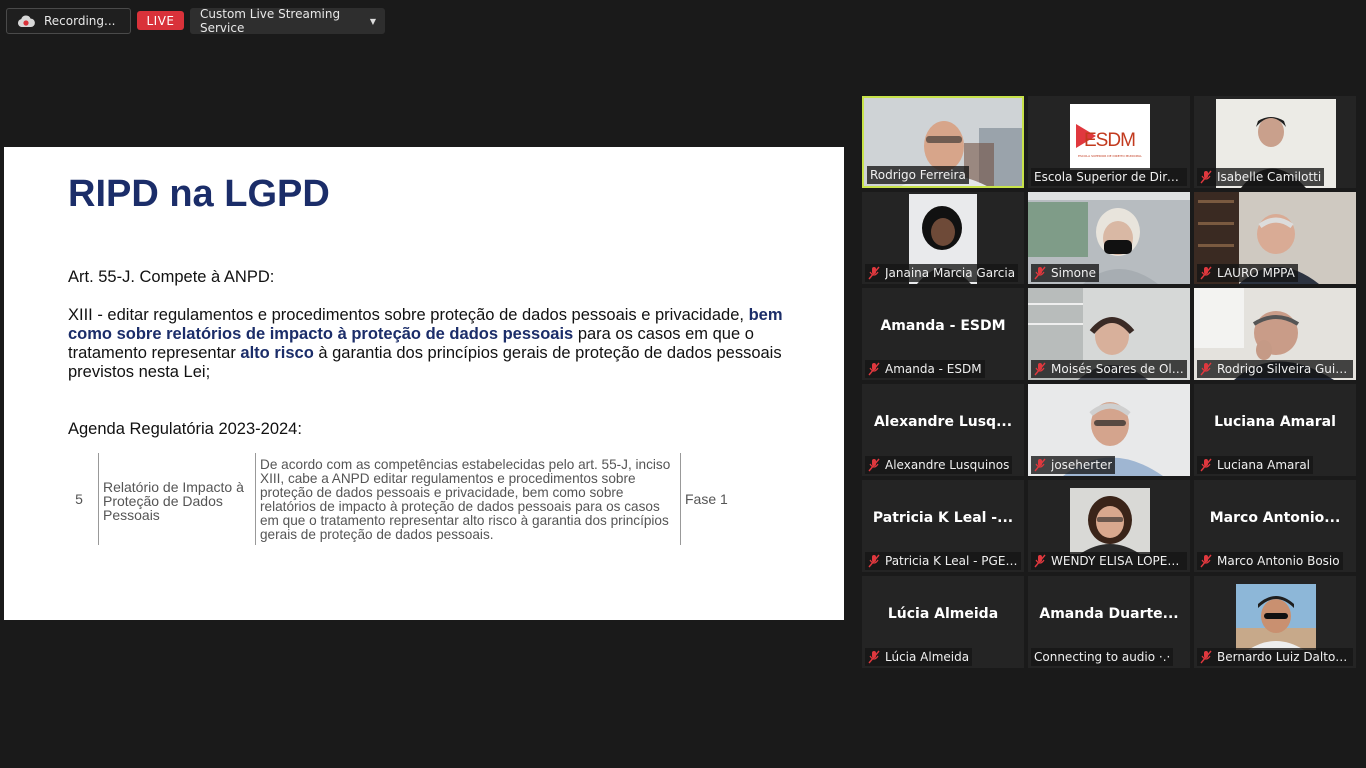 The height and width of the screenshot is (768, 1366). What do you see at coordinates (1109, 430) in the screenshot?
I see `participant-tile: joseherter` at bounding box center [1109, 430].